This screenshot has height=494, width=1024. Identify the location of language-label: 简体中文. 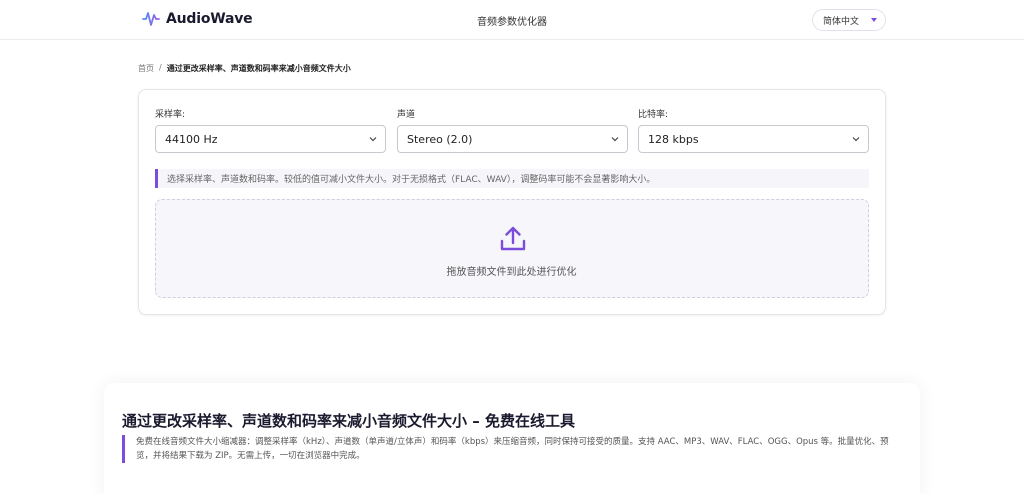
(841, 21).